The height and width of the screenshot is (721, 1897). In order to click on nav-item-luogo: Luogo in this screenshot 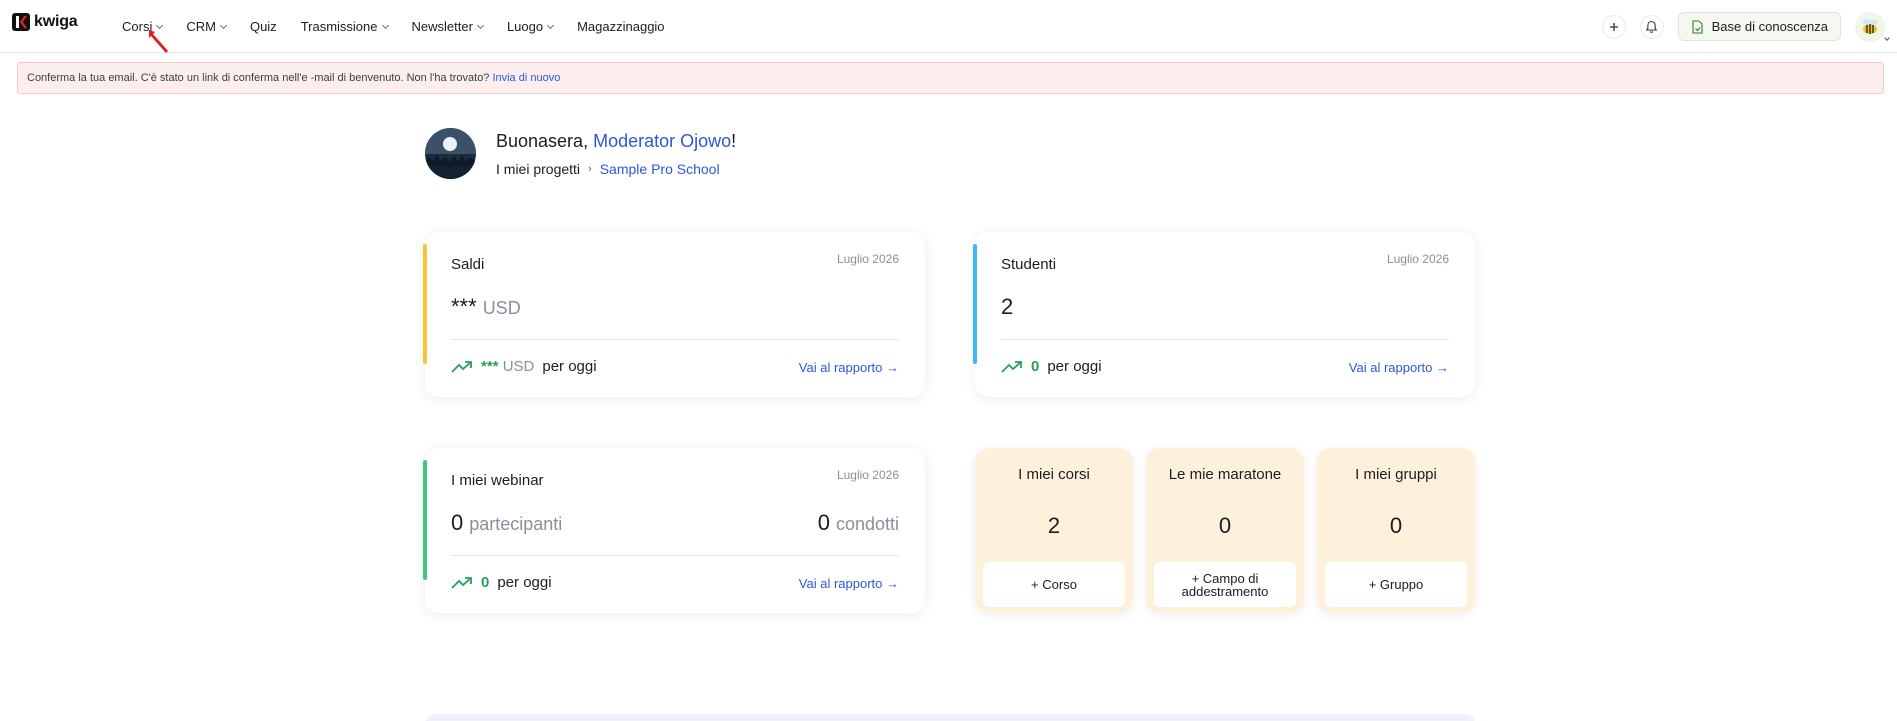, I will do `click(530, 26)`.